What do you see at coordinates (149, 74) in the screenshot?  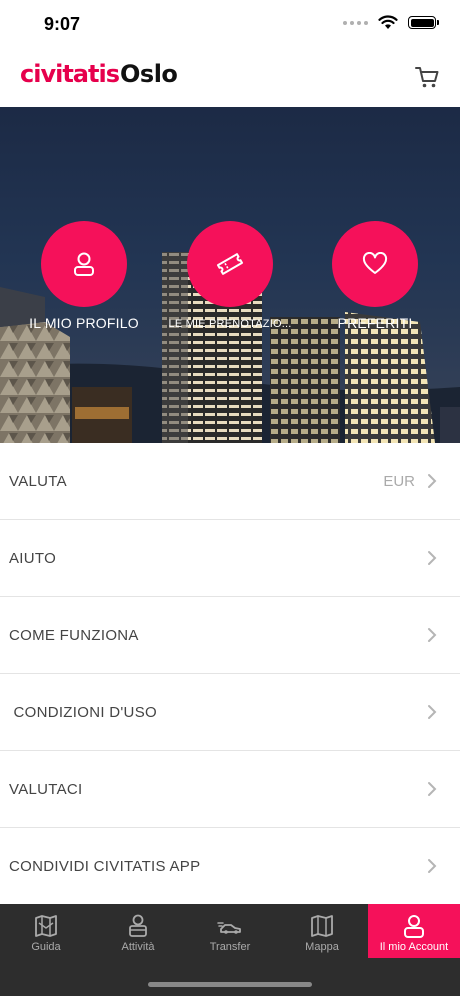 I see `city-title: Oslo` at bounding box center [149, 74].